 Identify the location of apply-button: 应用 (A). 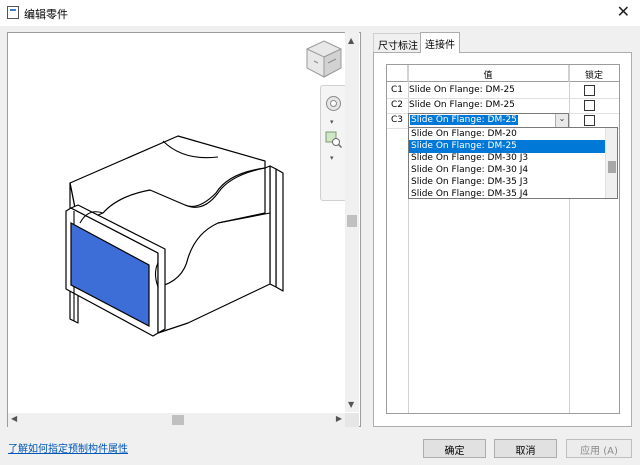
(599, 448).